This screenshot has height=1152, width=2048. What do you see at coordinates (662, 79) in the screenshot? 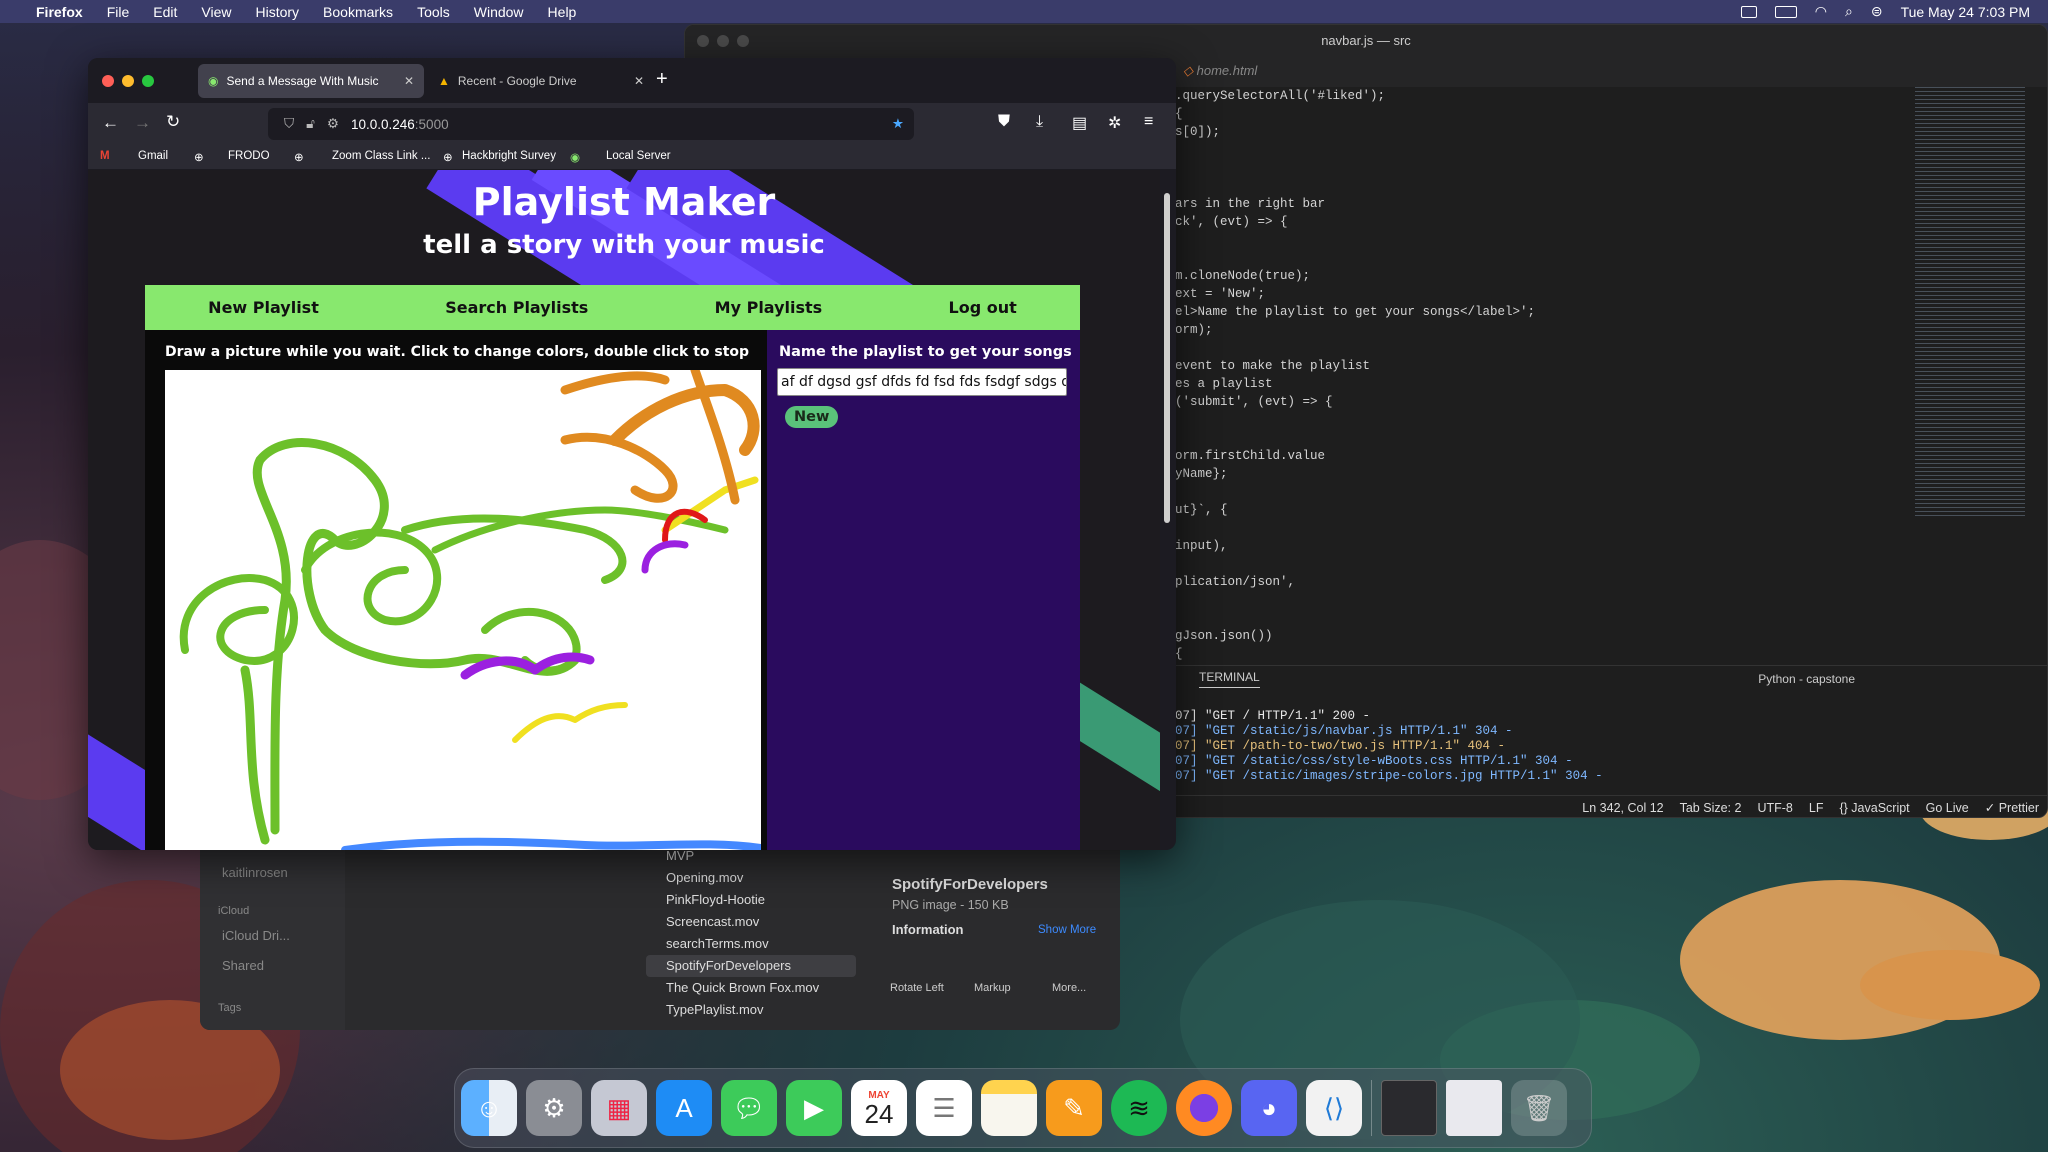
I see `new-tab-button: +` at bounding box center [662, 79].